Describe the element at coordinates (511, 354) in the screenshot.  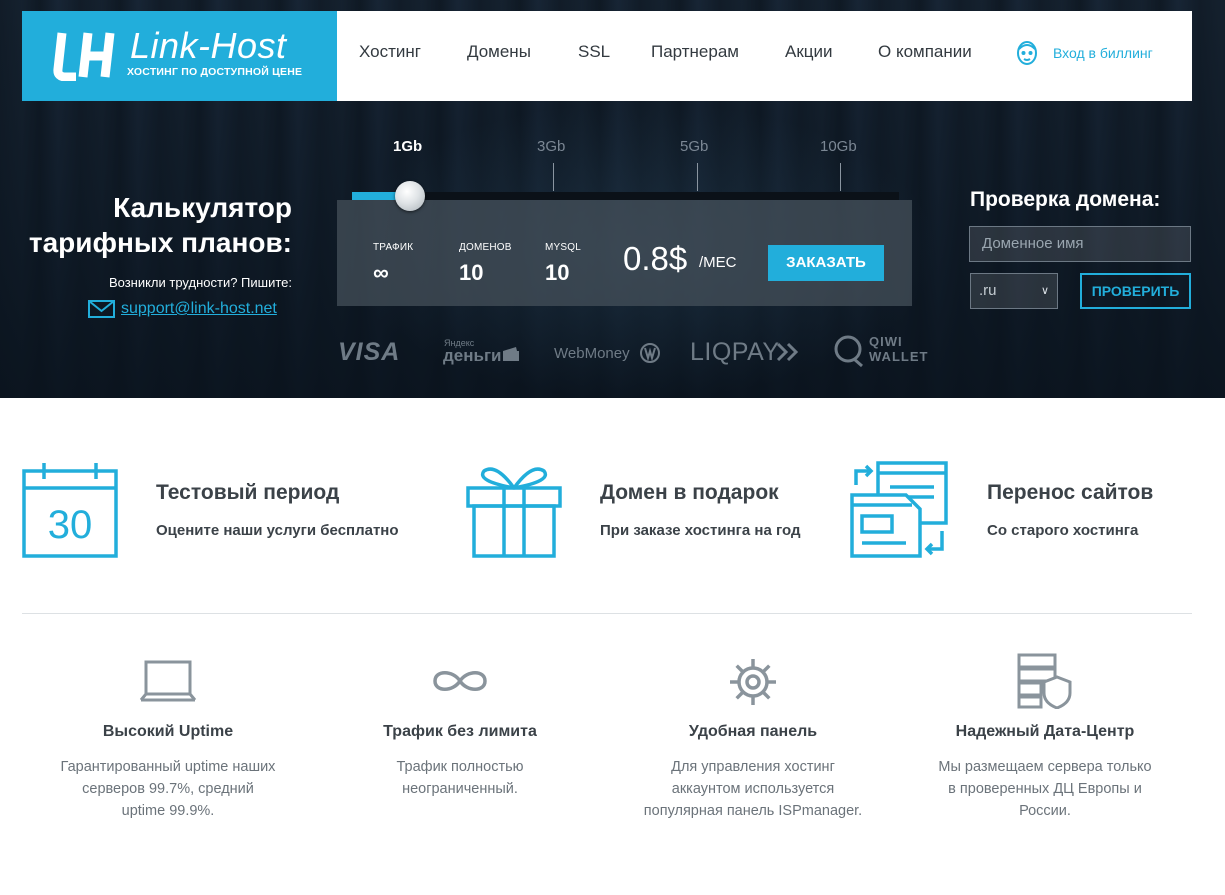
I see `wallet-icon` at that location.